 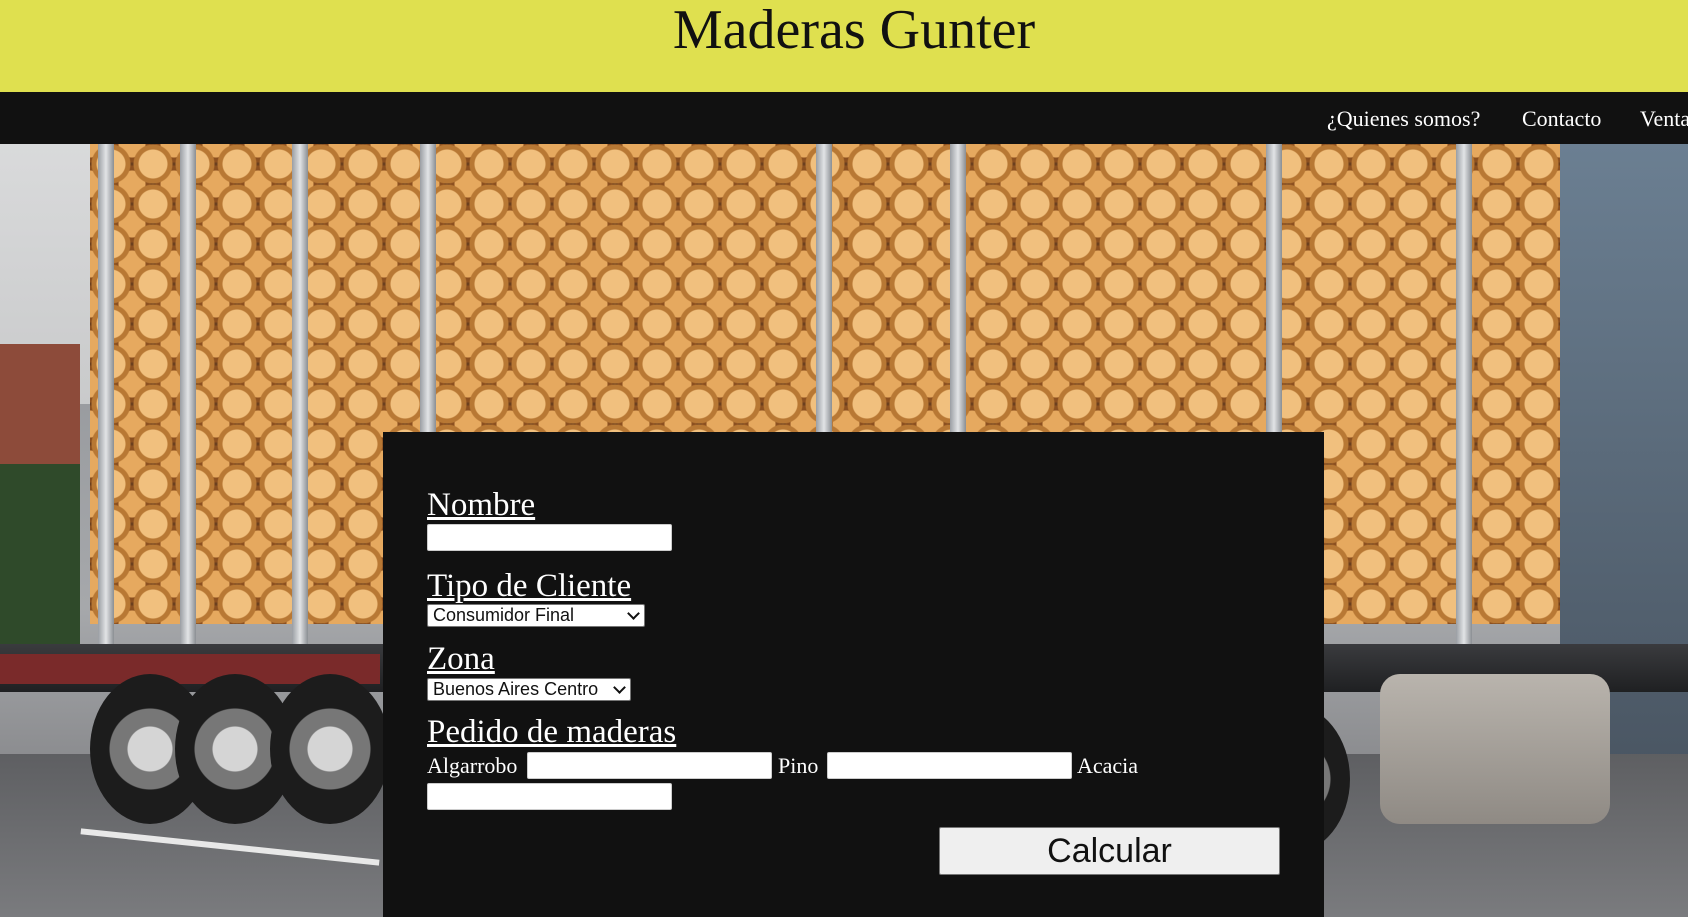 What do you see at coordinates (549, 796) in the screenshot?
I see `acacia-input` at bounding box center [549, 796].